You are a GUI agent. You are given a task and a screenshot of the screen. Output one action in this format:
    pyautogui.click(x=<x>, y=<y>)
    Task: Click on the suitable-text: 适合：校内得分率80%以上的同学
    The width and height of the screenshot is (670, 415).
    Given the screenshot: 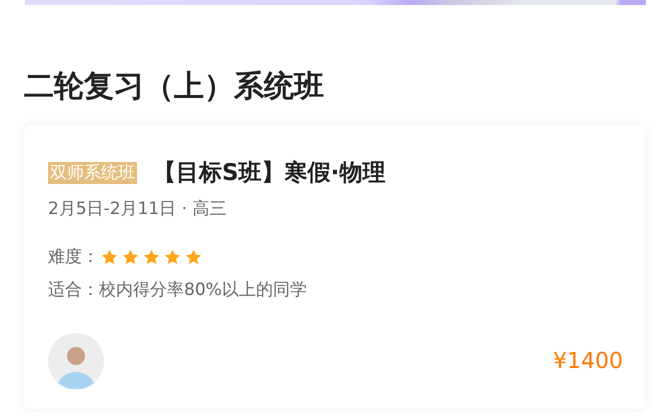 What is the action you would take?
    pyautogui.click(x=177, y=290)
    